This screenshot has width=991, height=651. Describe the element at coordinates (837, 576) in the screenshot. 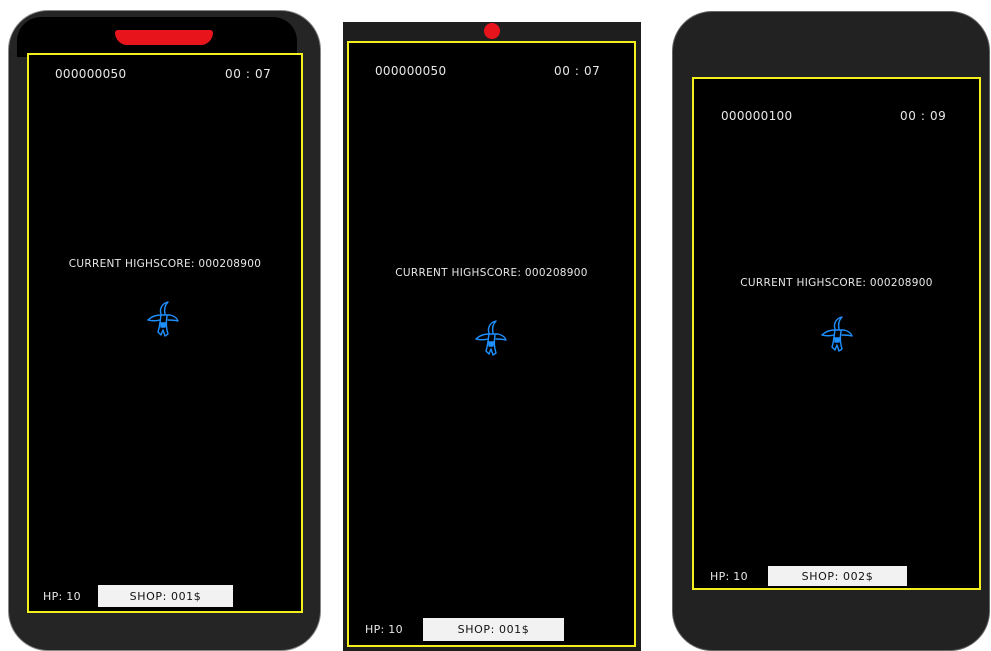

I see `shop-button: SHOP: 002$` at that location.